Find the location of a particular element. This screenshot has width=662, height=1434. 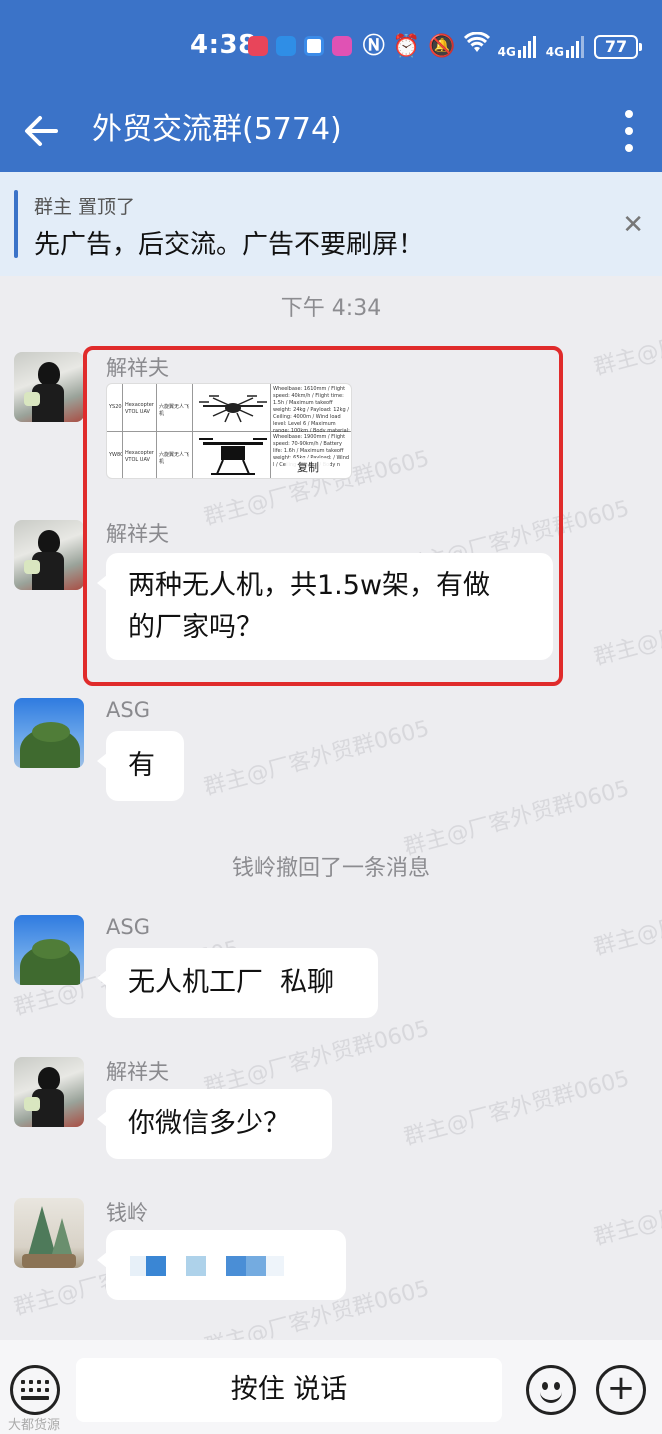

more-actions-button: + is located at coordinates (621, 1390).